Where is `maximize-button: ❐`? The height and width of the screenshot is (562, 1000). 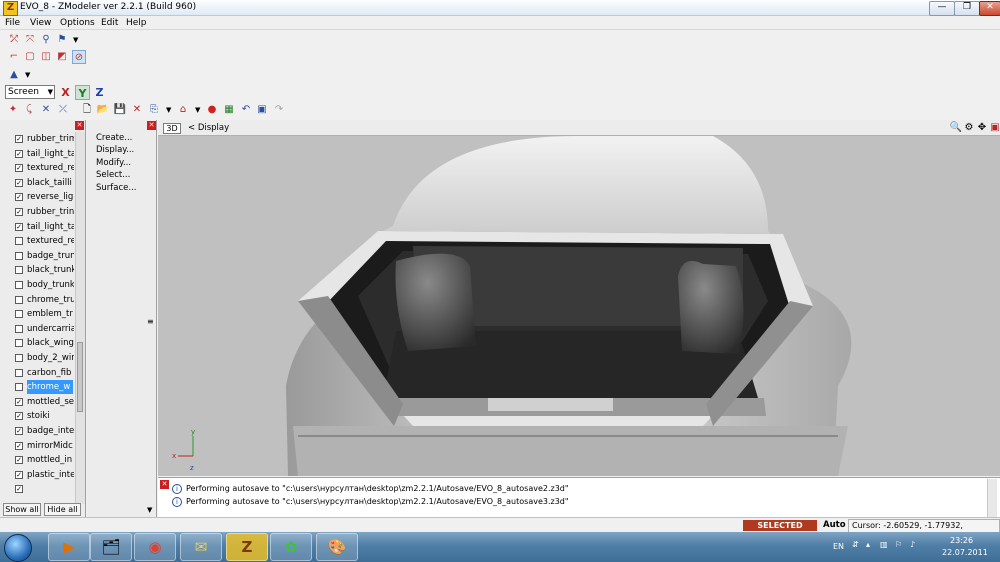 maximize-button: ❐ is located at coordinates (967, 8).